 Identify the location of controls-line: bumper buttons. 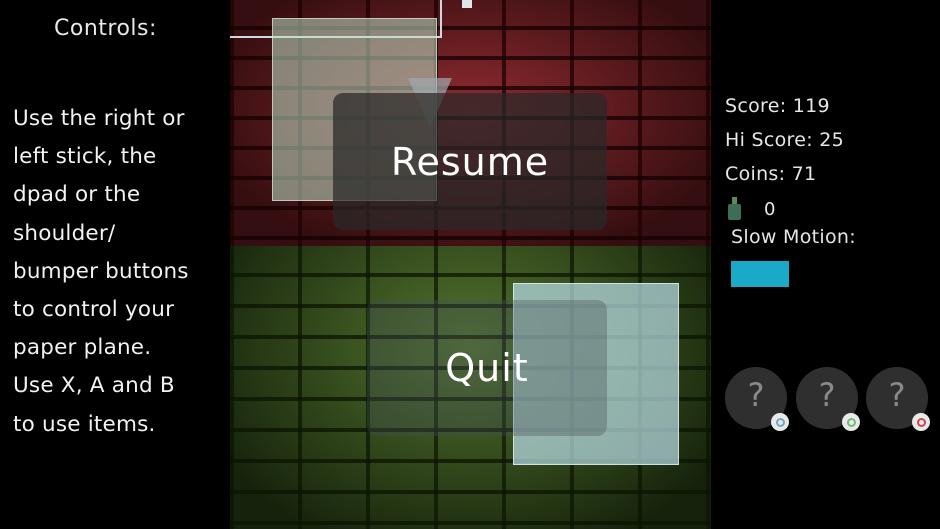
(101, 271).